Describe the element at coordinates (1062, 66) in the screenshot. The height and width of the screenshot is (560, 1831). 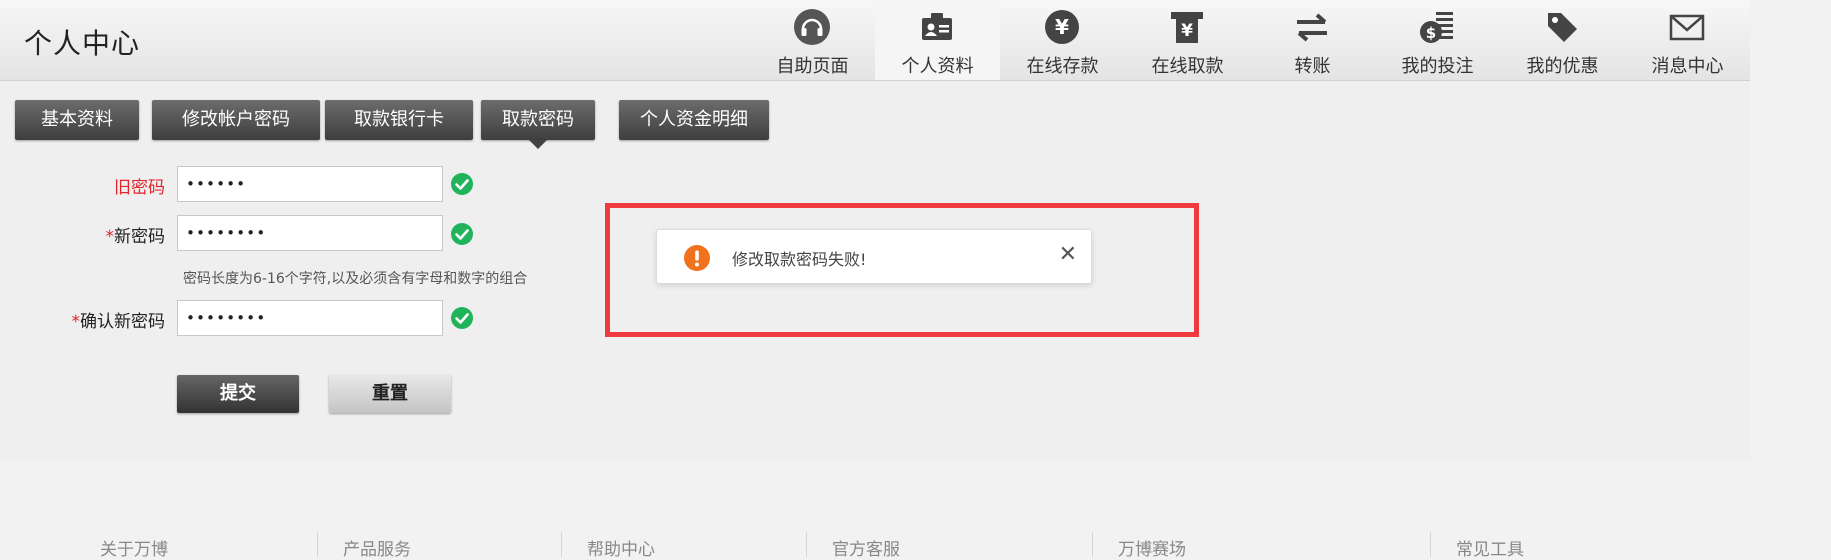
I see `nav-label: 在线存款` at that location.